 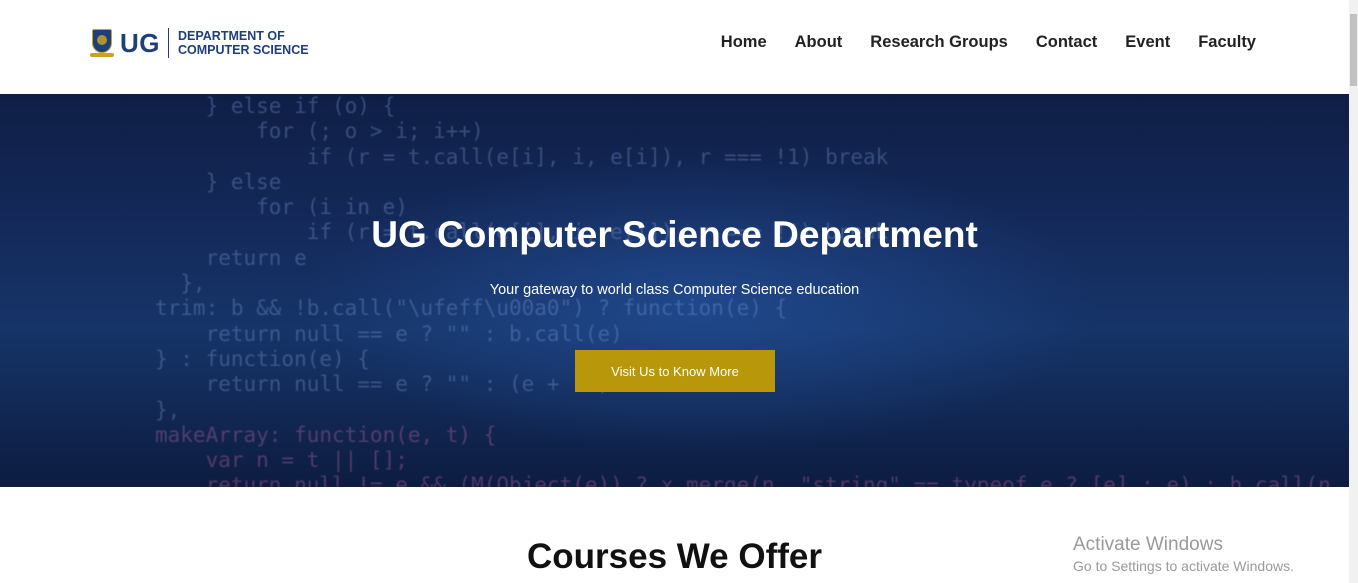 I want to click on nav-event: Event, so click(x=1147, y=42).